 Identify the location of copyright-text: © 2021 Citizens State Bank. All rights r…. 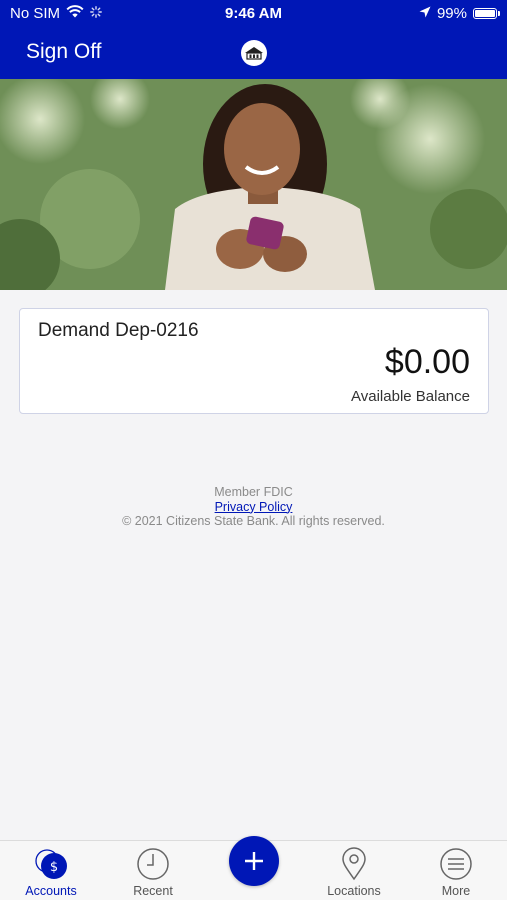
(253, 521).